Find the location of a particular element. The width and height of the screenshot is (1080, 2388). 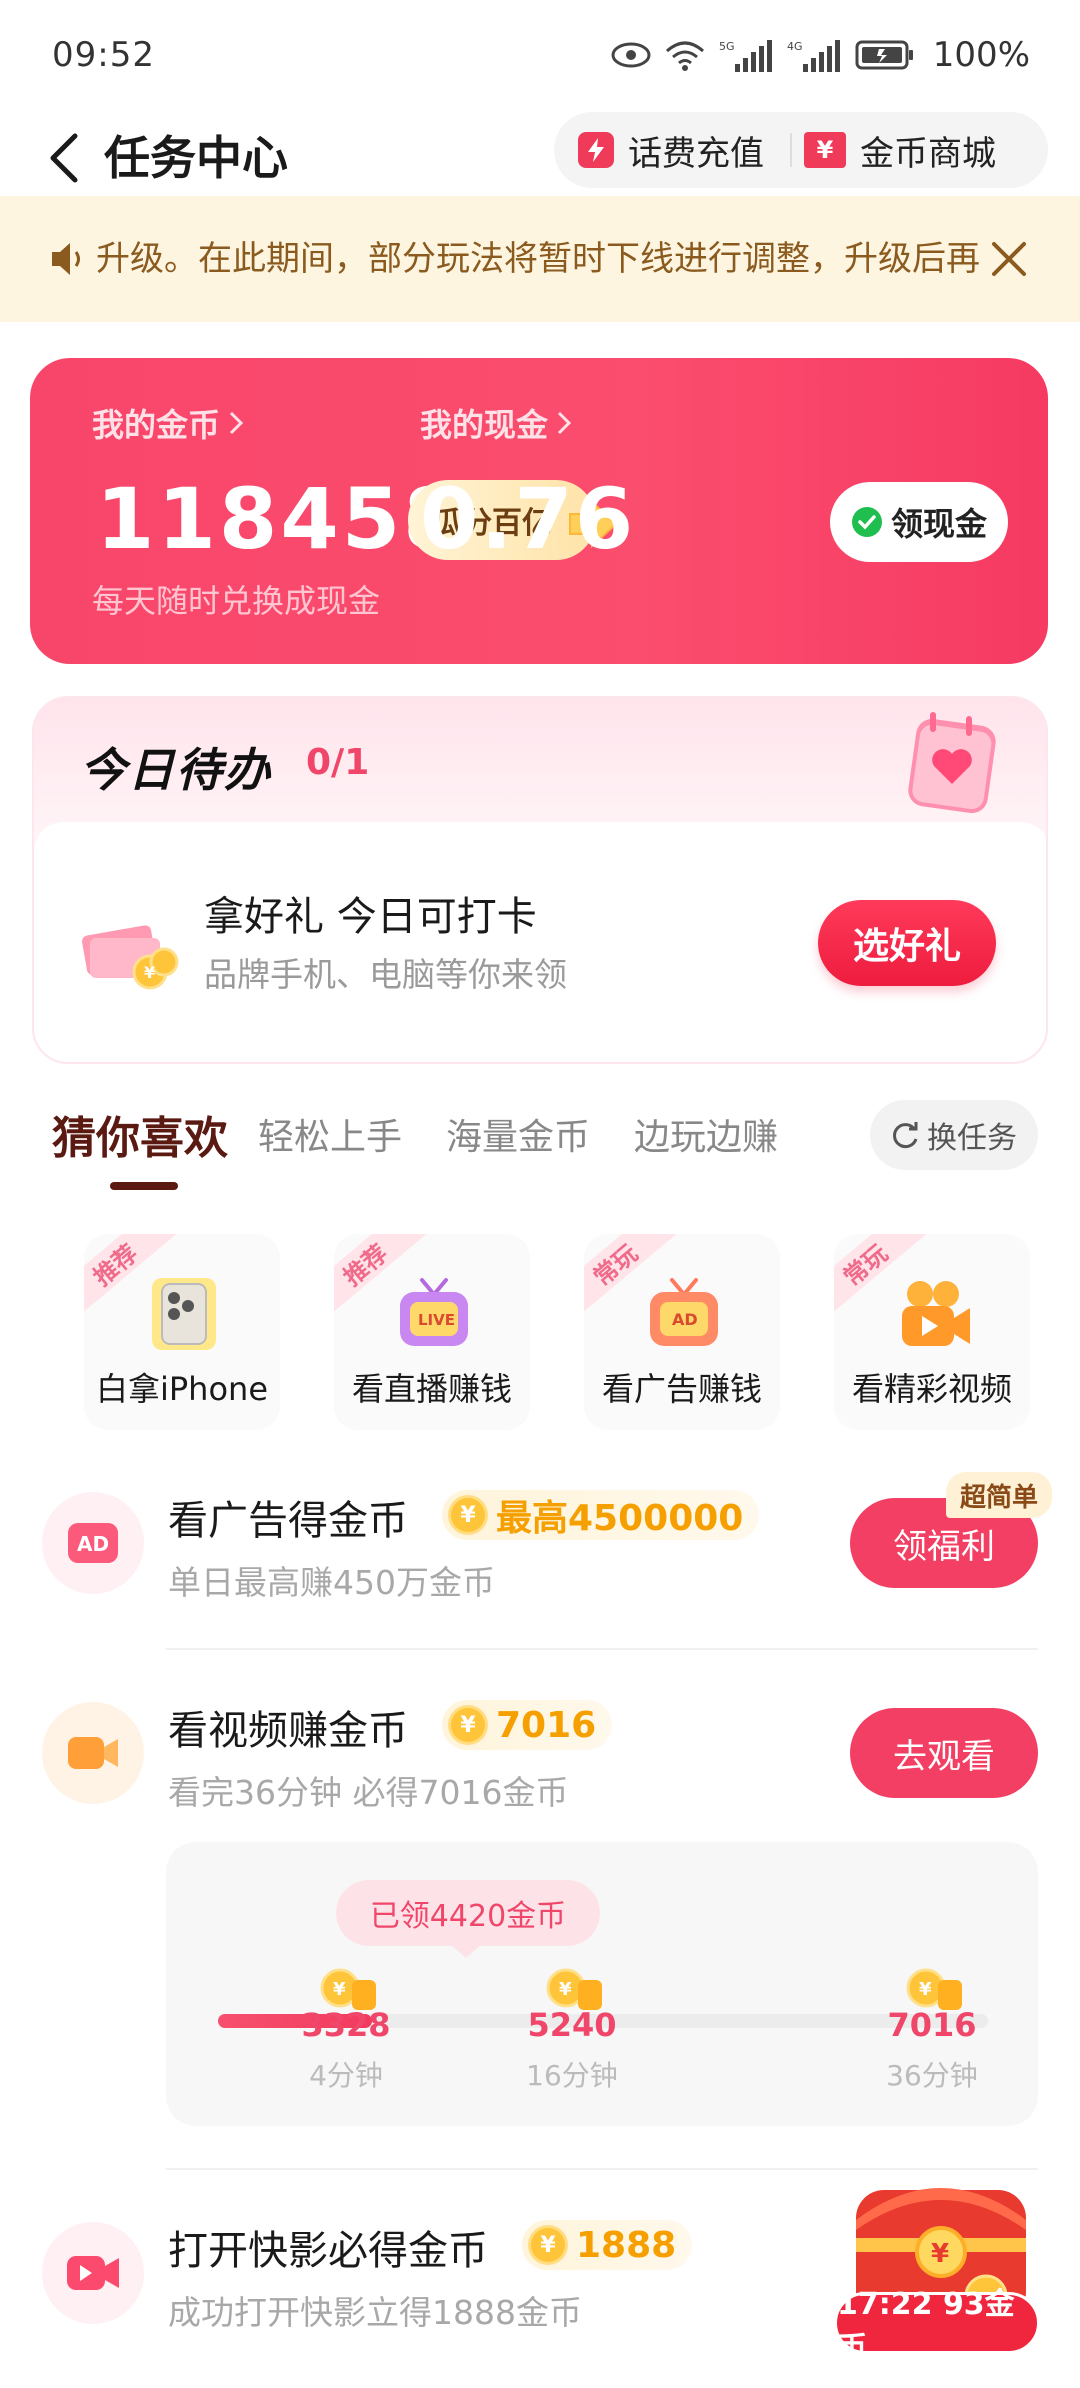

todo-task-title: 拿好礼 今日可打卡 is located at coordinates (370, 917).